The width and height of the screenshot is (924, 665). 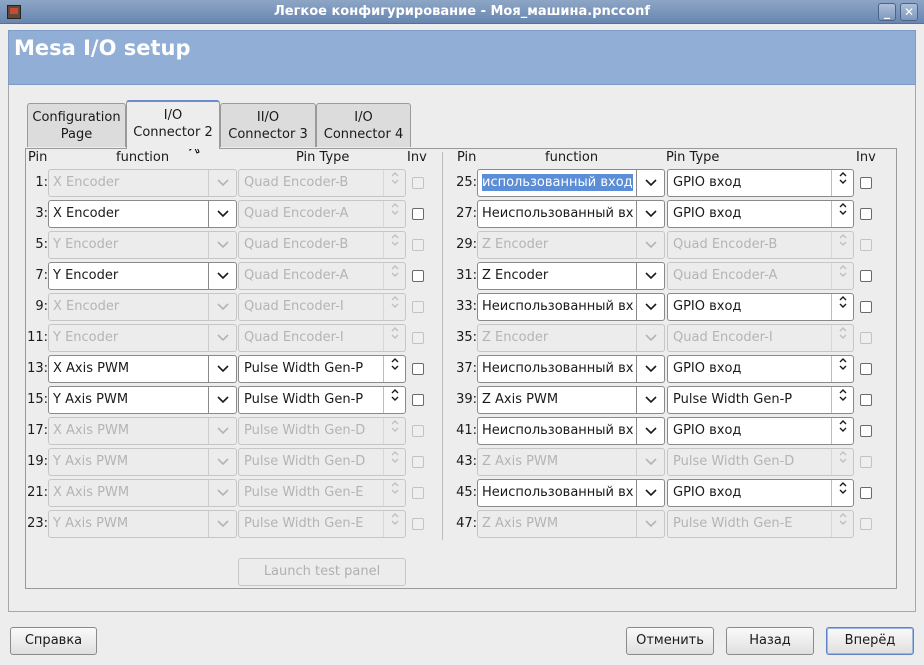 I want to click on function-combo: использованный вход, so click(x=571, y=183).